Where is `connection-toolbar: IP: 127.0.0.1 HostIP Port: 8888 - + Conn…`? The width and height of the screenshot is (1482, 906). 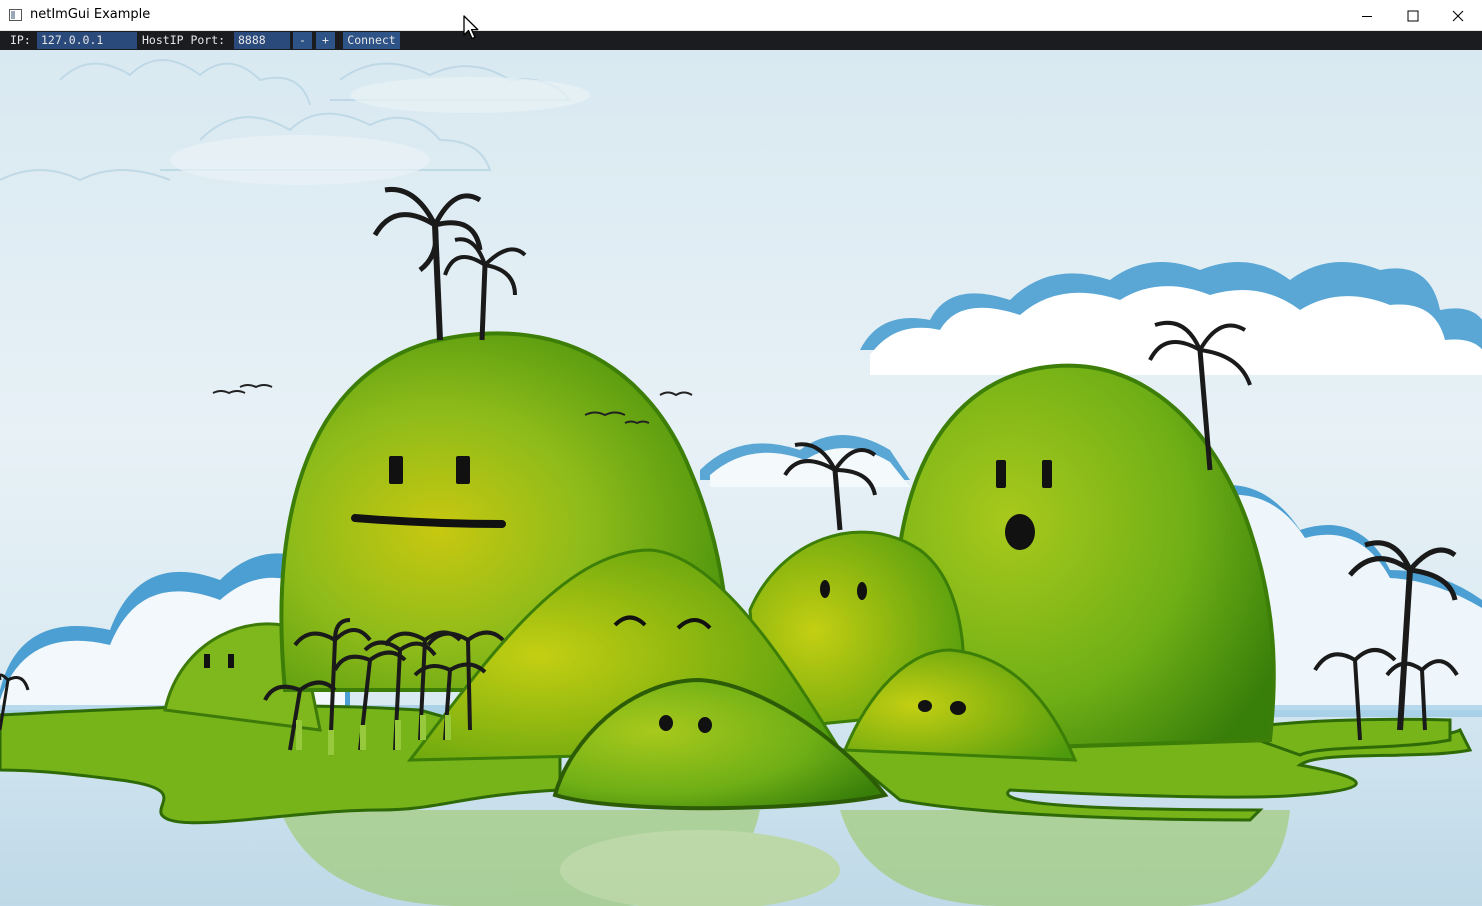 connection-toolbar: IP: 127.0.0.1 HostIP Port: 8888 - + Conn… is located at coordinates (741, 40).